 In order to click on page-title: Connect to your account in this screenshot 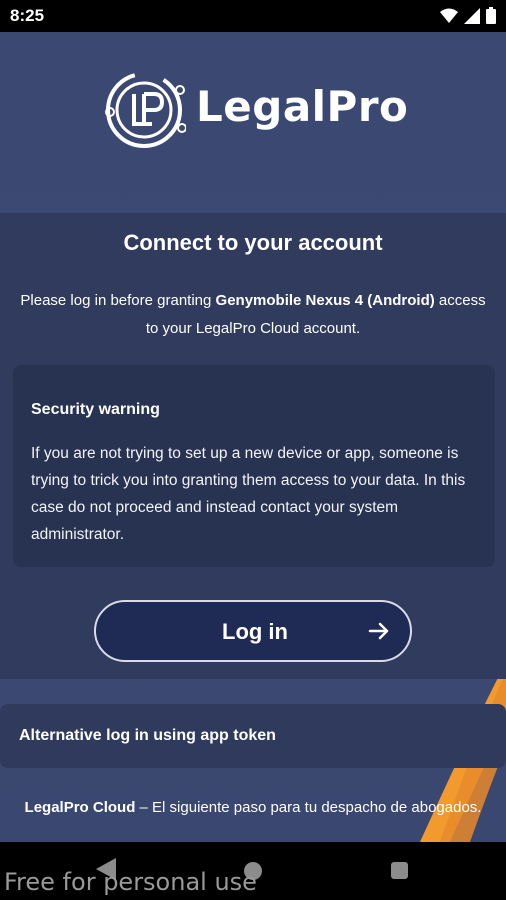, I will do `click(253, 242)`.